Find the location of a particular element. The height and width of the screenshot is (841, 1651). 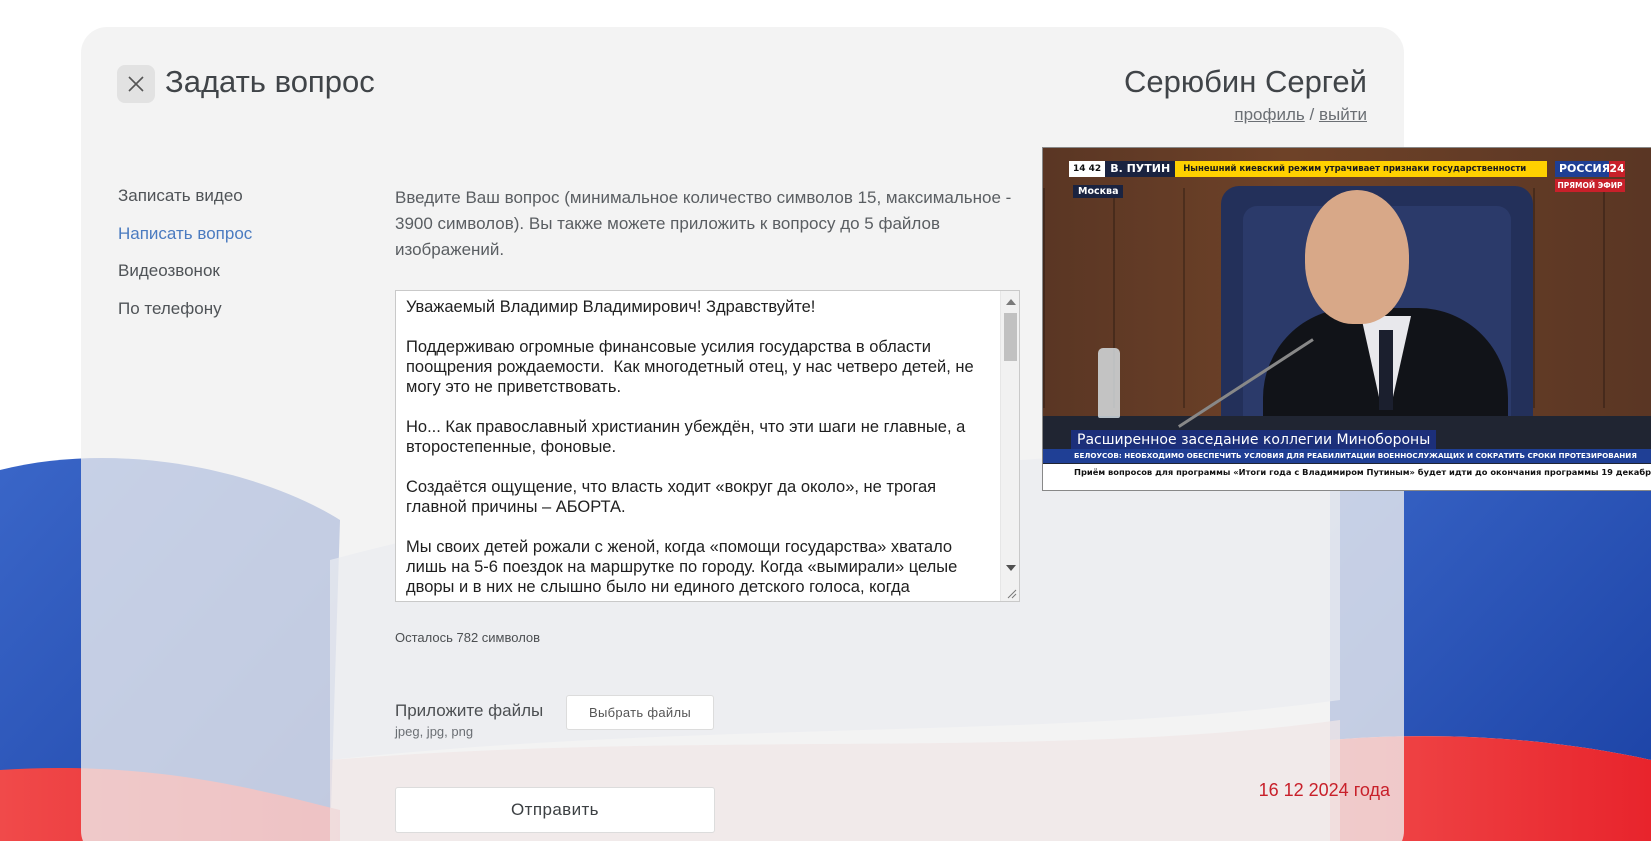

channel-number: 24 is located at coordinates (1617, 169).